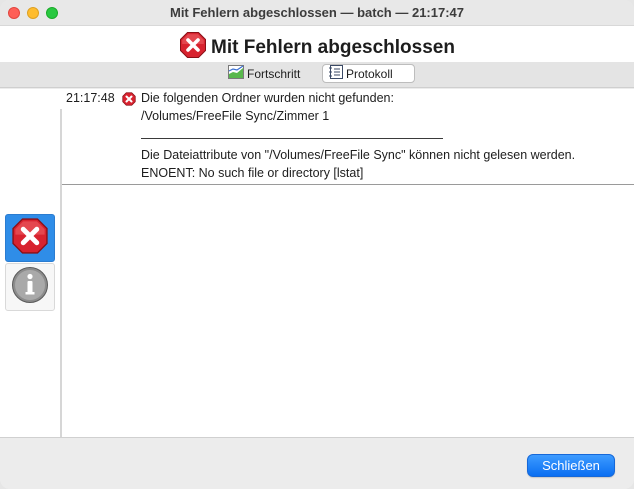 The height and width of the screenshot is (489, 634). Describe the element at coordinates (235, 116) in the screenshot. I see `log-message-line: /Volumes/FreeFile Sync/Zimmer 1` at that location.